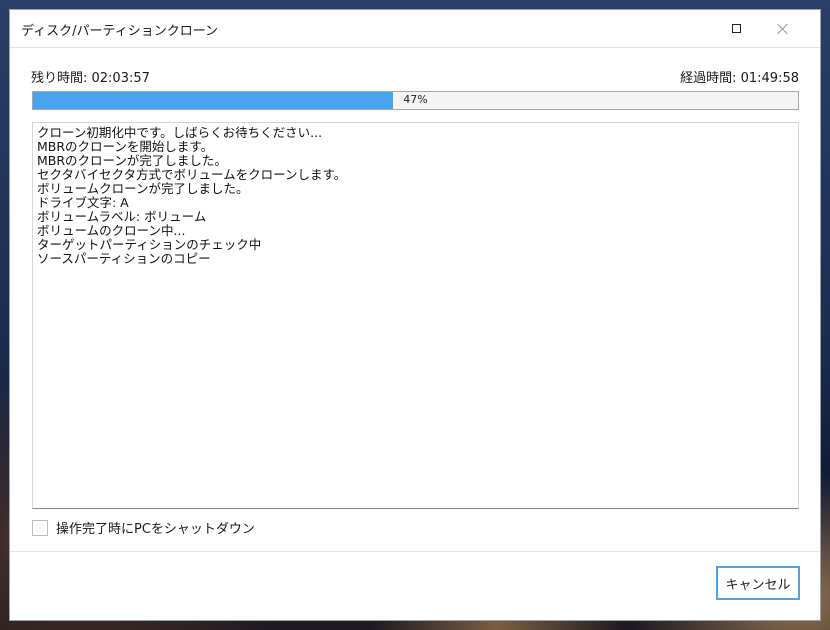 This screenshot has width=830, height=630. I want to click on log-line: ボリュームラベル: ボリューム, so click(122, 216).